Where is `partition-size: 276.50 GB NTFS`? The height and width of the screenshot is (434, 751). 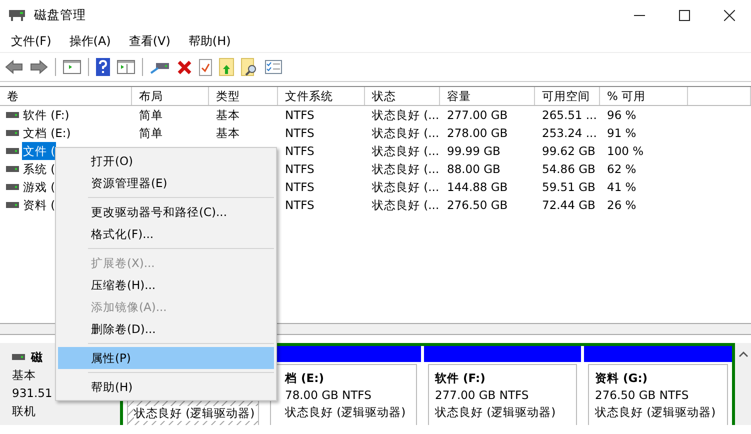 partition-size: 276.50 GB NTFS is located at coordinates (642, 395).